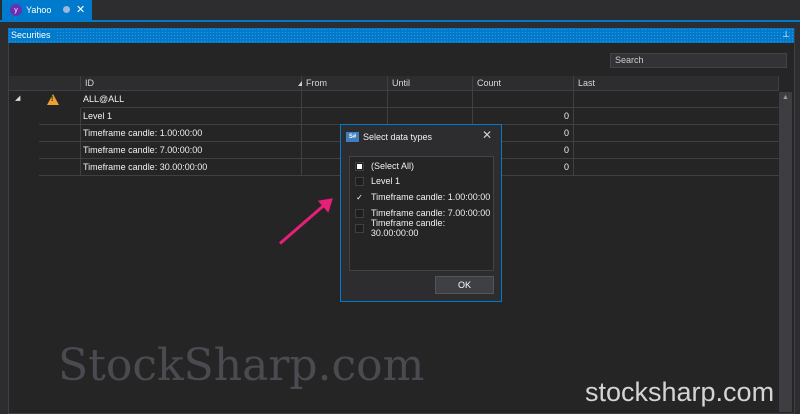 The width and height of the screenshot is (800, 414). I want to click on list-item-timeframe-1d: ✓ Timeframe candle: 1.00:00:00, so click(422, 197).